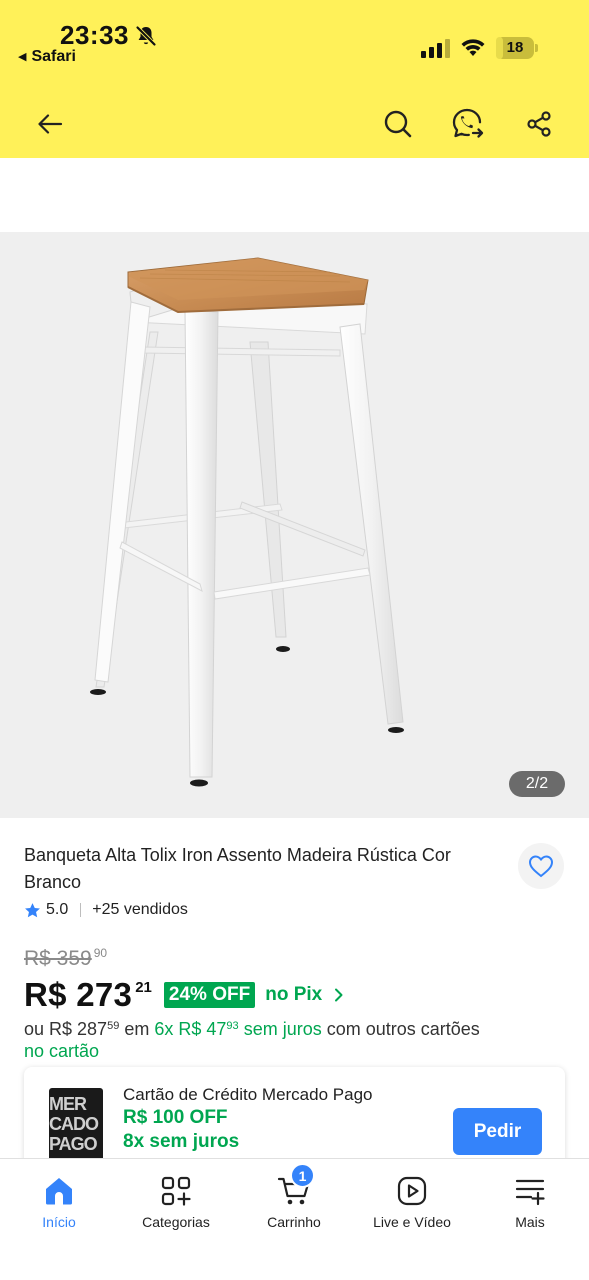 This screenshot has height=1280, width=589. Describe the element at coordinates (232, 1026) in the screenshot. I see `installment-plan-cents: 93` at that location.